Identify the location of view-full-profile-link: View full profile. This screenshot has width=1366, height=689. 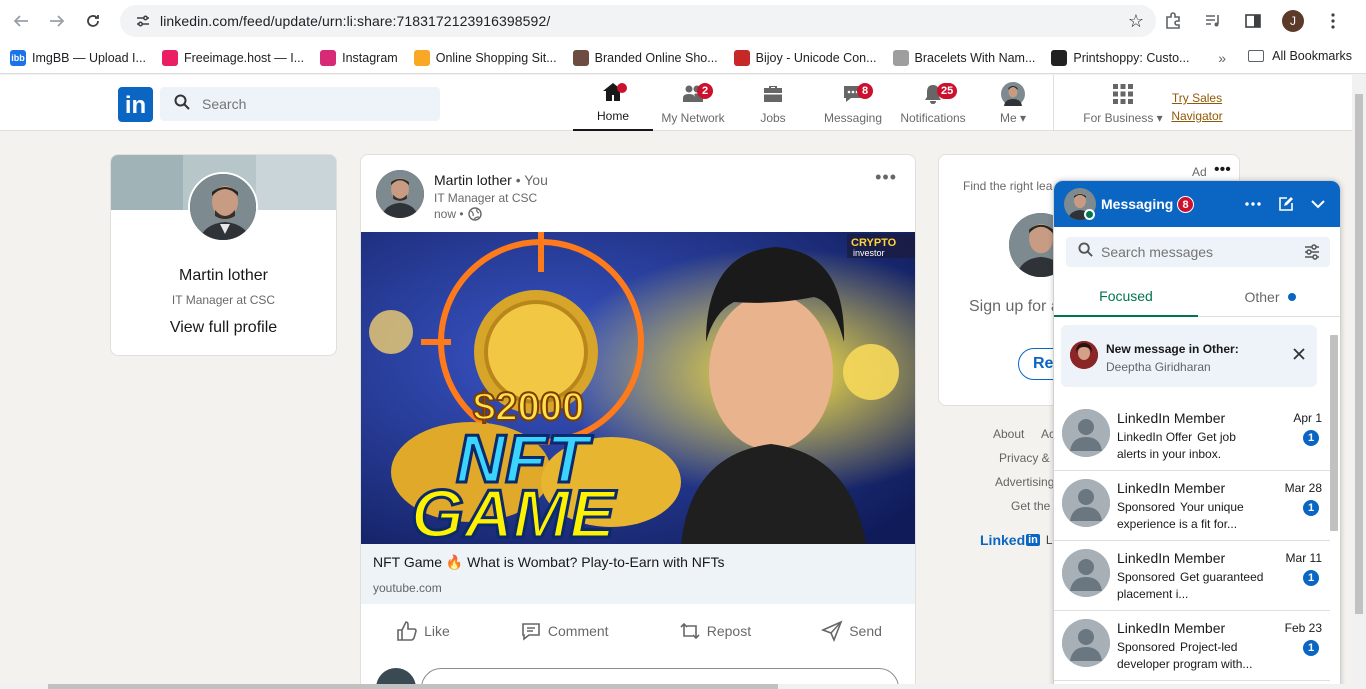
(223, 328).